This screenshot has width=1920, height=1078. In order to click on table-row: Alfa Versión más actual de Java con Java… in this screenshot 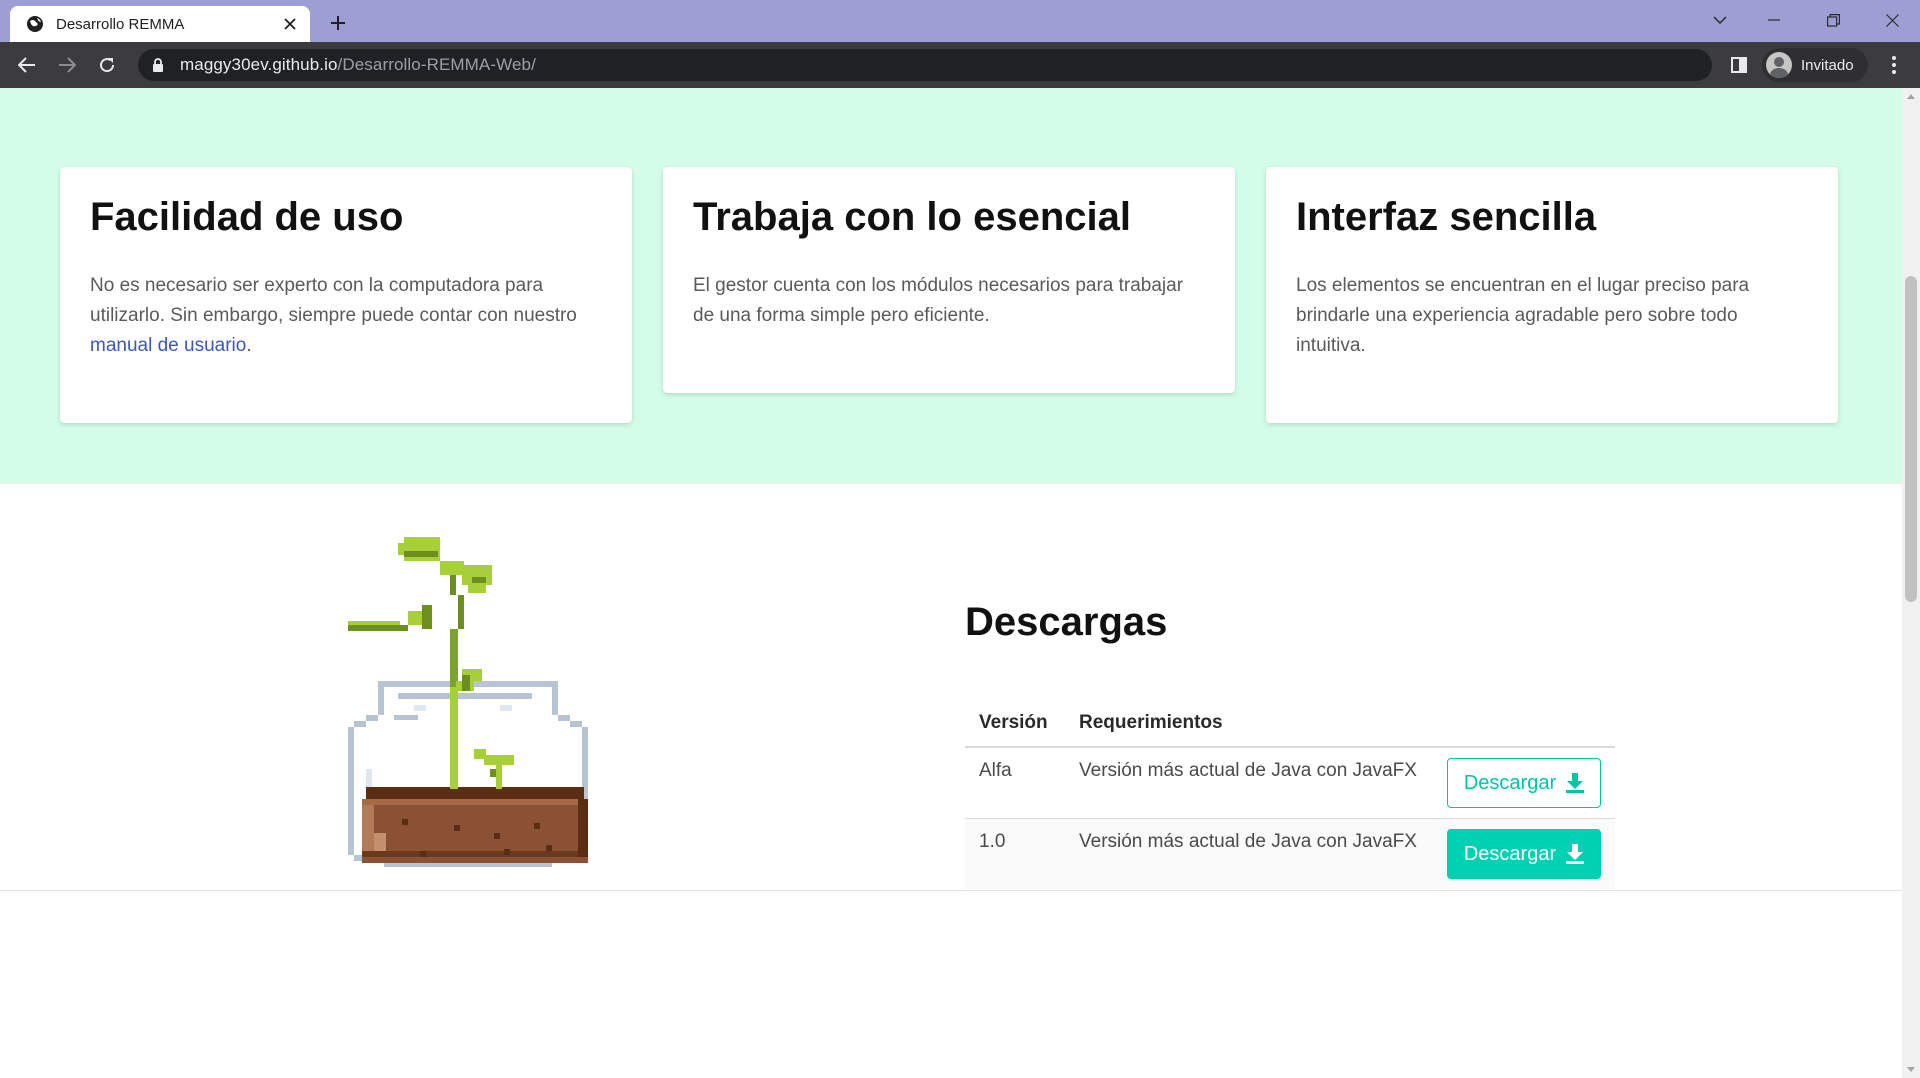, I will do `click(1290, 783)`.